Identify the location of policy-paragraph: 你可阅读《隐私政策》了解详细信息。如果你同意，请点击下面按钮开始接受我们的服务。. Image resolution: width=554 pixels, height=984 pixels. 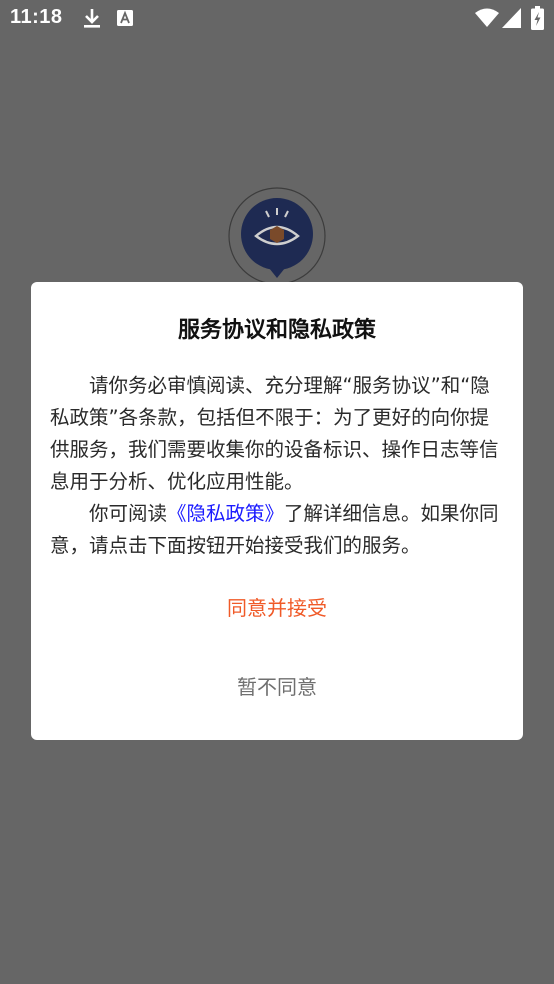
(278, 530).